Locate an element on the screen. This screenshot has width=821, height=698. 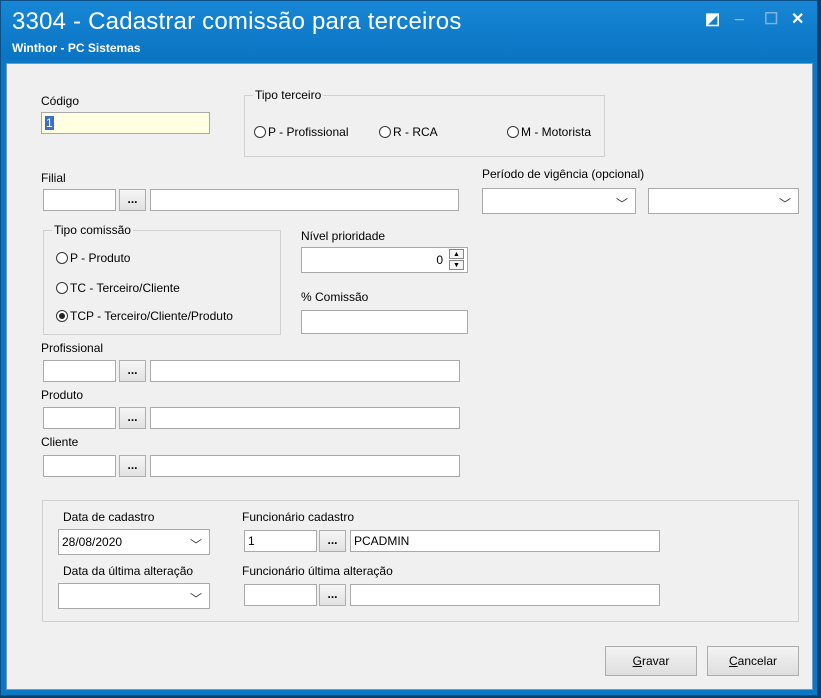
codigo-value: 1 is located at coordinates (49, 123).